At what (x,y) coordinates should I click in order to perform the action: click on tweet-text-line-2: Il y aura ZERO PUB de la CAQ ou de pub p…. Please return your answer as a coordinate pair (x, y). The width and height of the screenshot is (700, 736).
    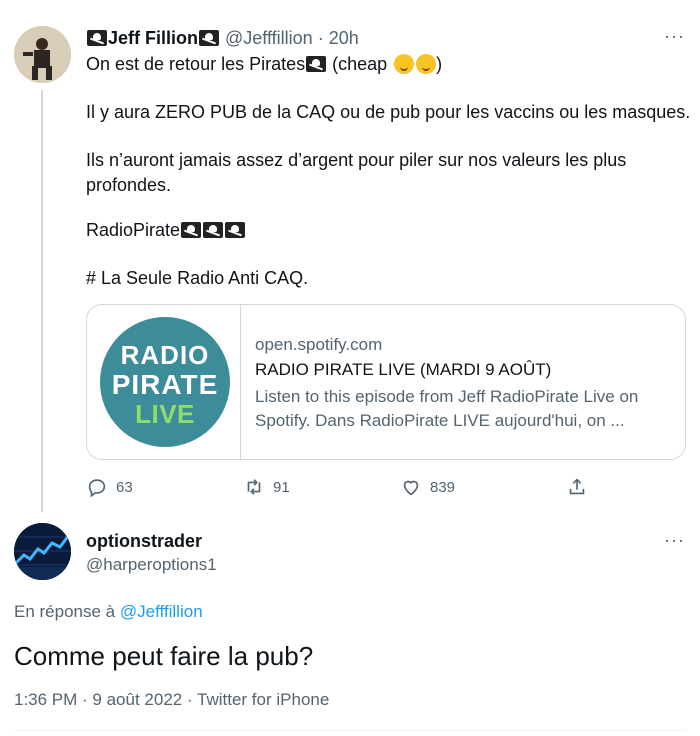
    Looking at the image, I should click on (388, 112).